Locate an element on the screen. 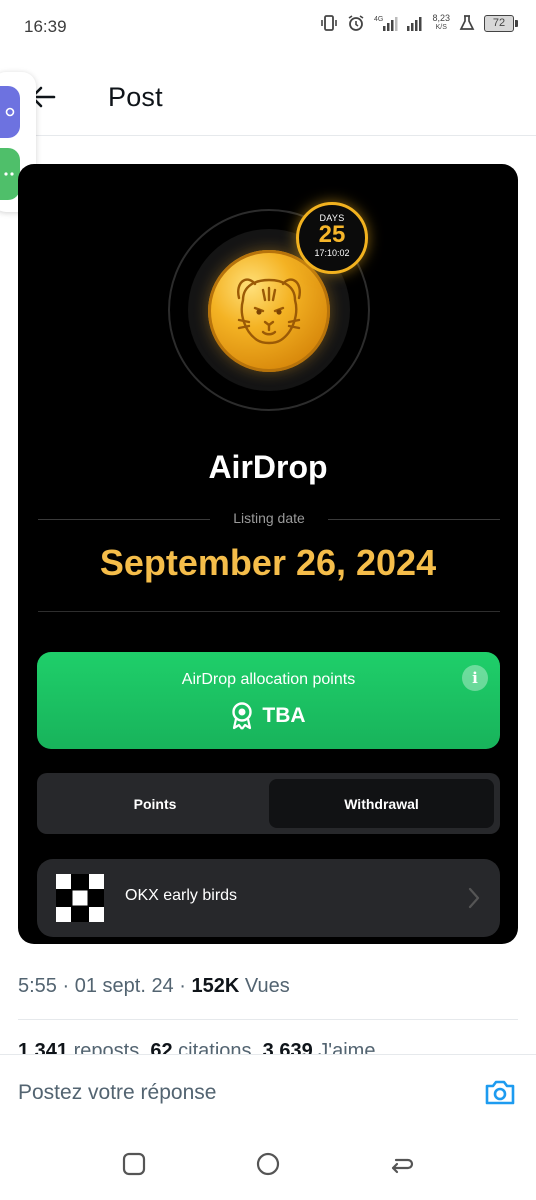 The width and height of the screenshot is (536, 1200). alarm-icon is located at coordinates (356, 23).